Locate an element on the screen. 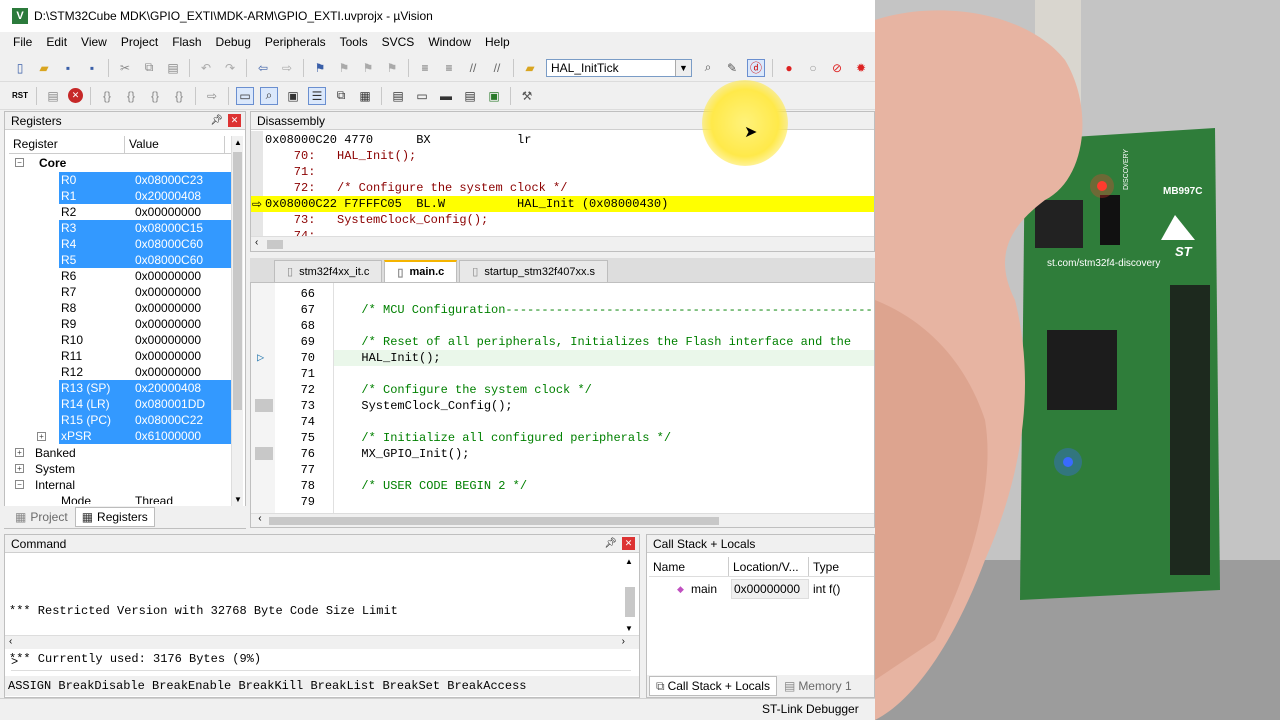  tab-callstack-locals: ⧉ Call Stack + Locals is located at coordinates (713, 686).